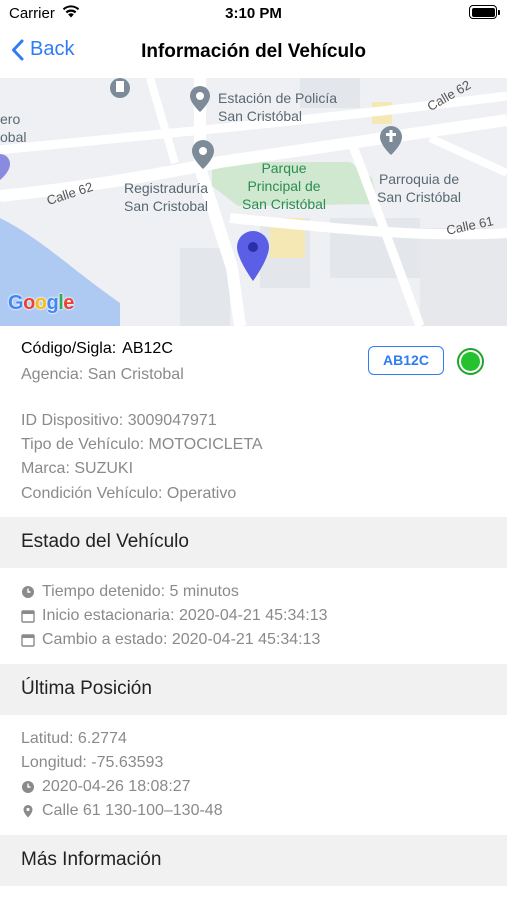 This screenshot has height=900, width=507. Describe the element at coordinates (484, 12) in the screenshot. I see `battery-icon` at that location.